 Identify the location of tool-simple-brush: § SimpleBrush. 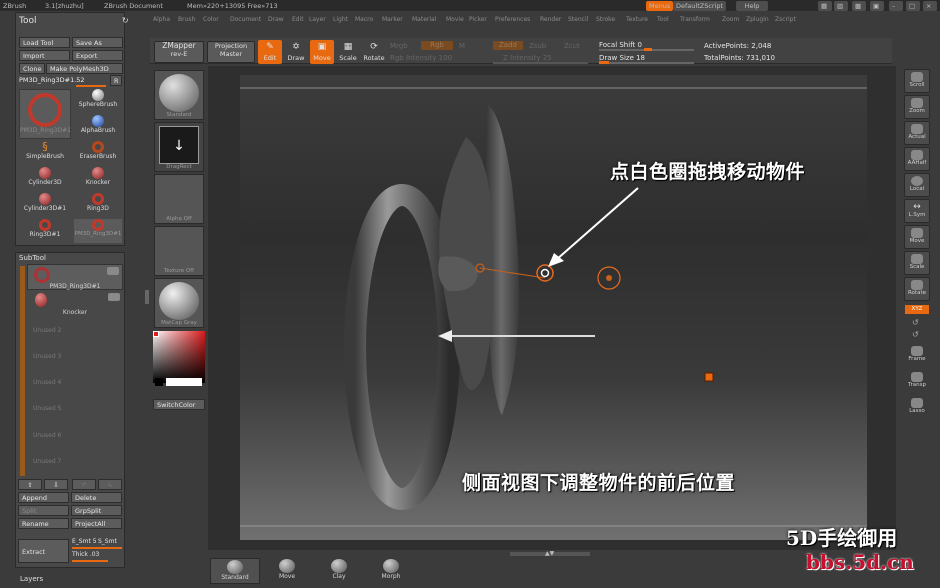
(45, 153).